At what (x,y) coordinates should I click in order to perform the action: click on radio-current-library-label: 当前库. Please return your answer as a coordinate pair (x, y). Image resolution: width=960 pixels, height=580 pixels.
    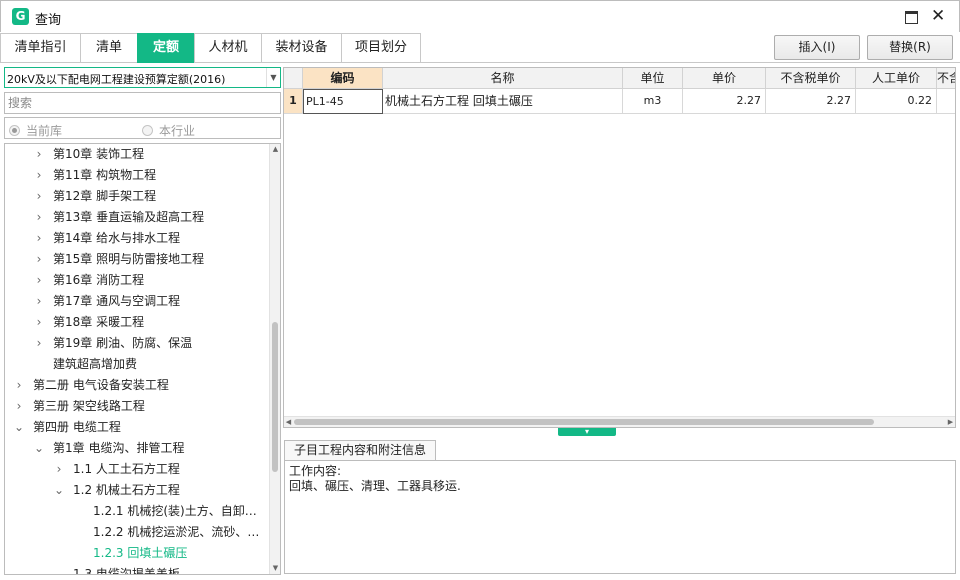
    Looking at the image, I should click on (44, 131).